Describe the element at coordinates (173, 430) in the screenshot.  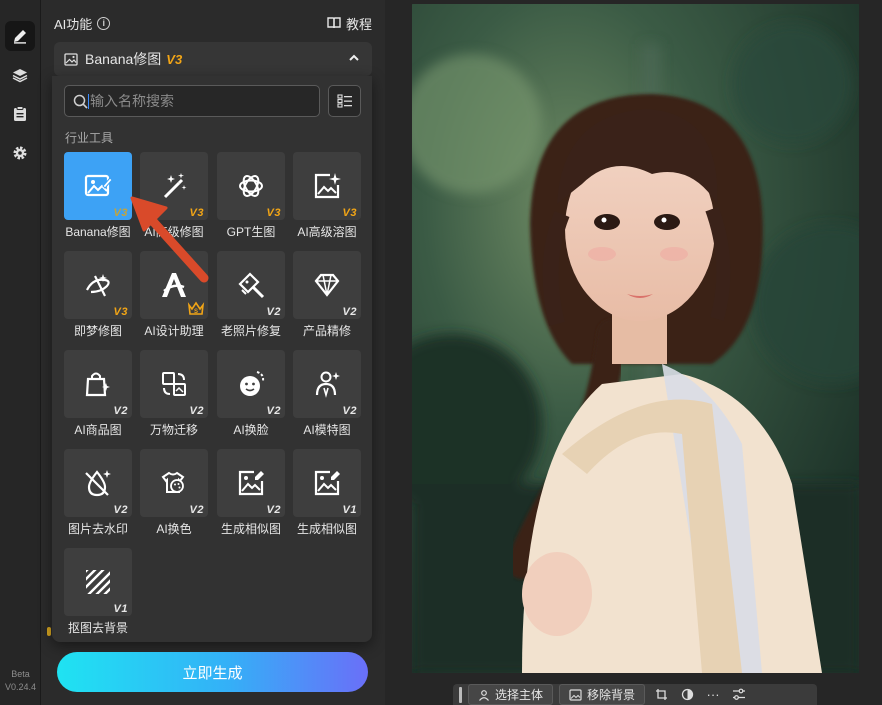
I see `tool-name: 万物迁移` at that location.